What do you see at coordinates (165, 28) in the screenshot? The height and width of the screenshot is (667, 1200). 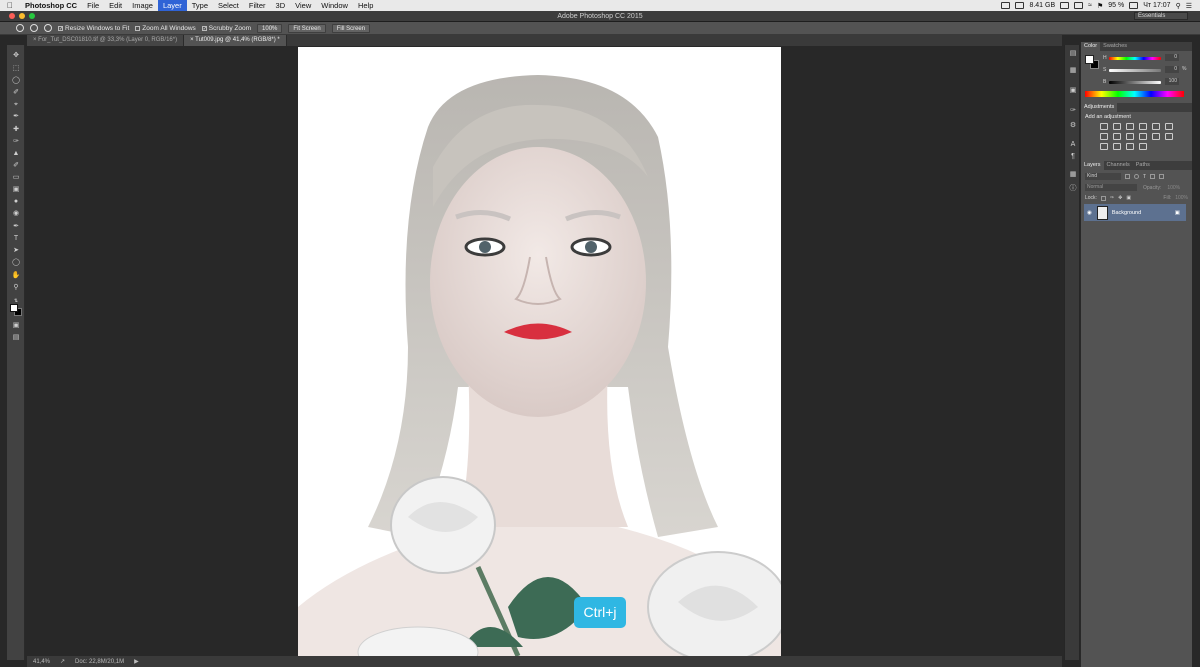 I see `zoom-all-checkbox: Zoom All Windows` at bounding box center [165, 28].